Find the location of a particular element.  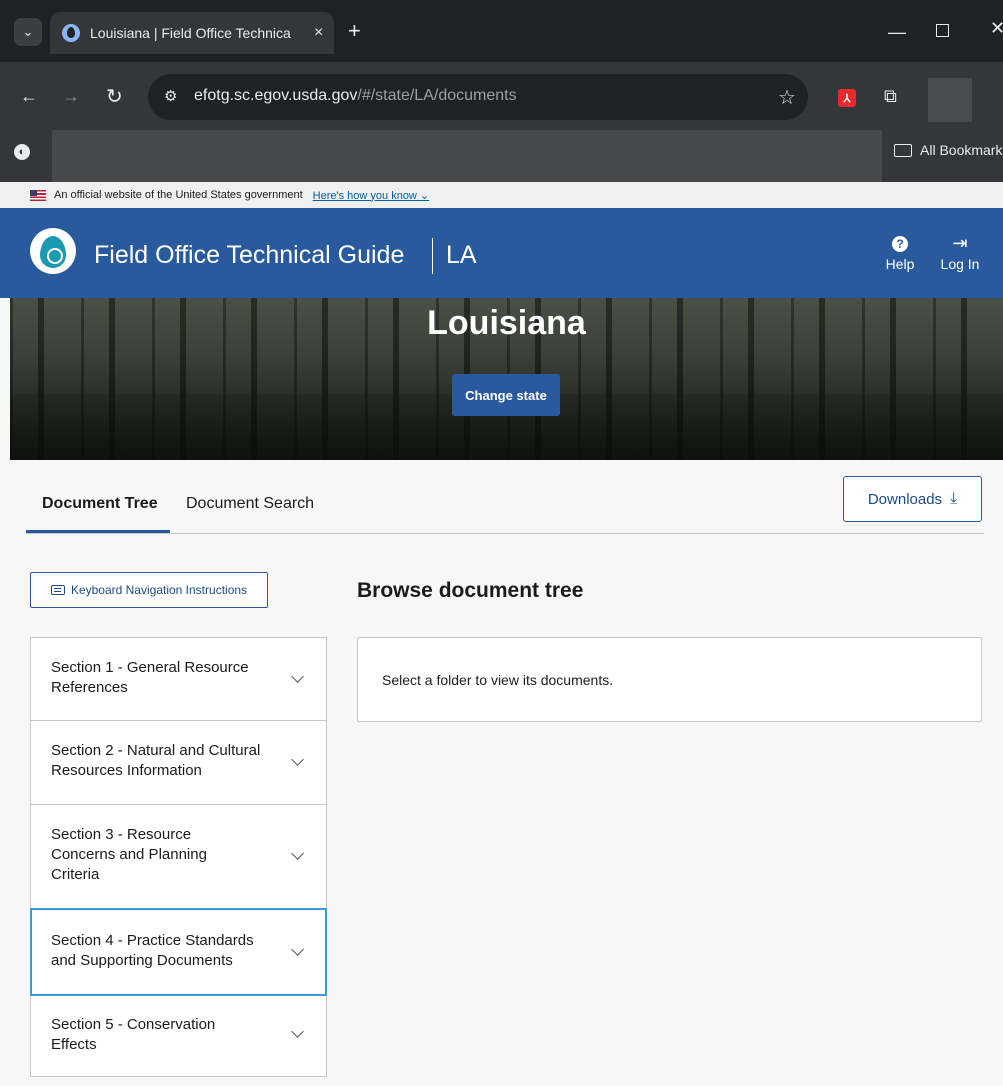

bookmarks-bar: ◐ All Bookmarks is located at coordinates (501, 156).